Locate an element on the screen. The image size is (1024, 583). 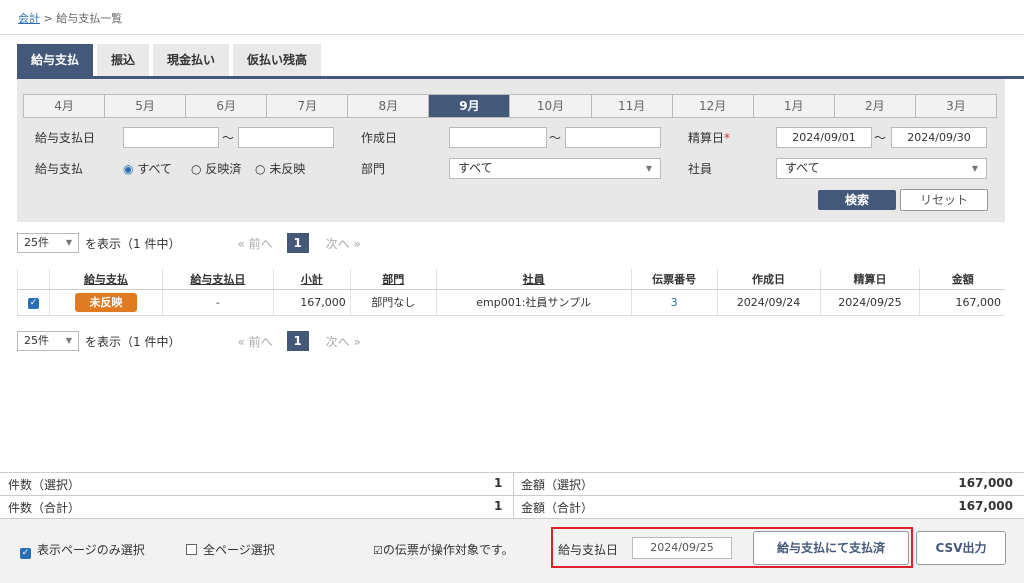
pay-date-tilde: ～ is located at coordinates (228, 138).